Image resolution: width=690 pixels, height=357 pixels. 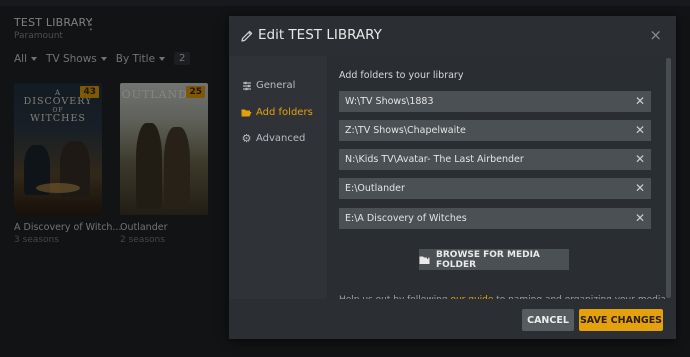 What do you see at coordinates (495, 130) in the screenshot?
I see `folder-row: Z:\TV Shows\Chapelwaite ✕` at bounding box center [495, 130].